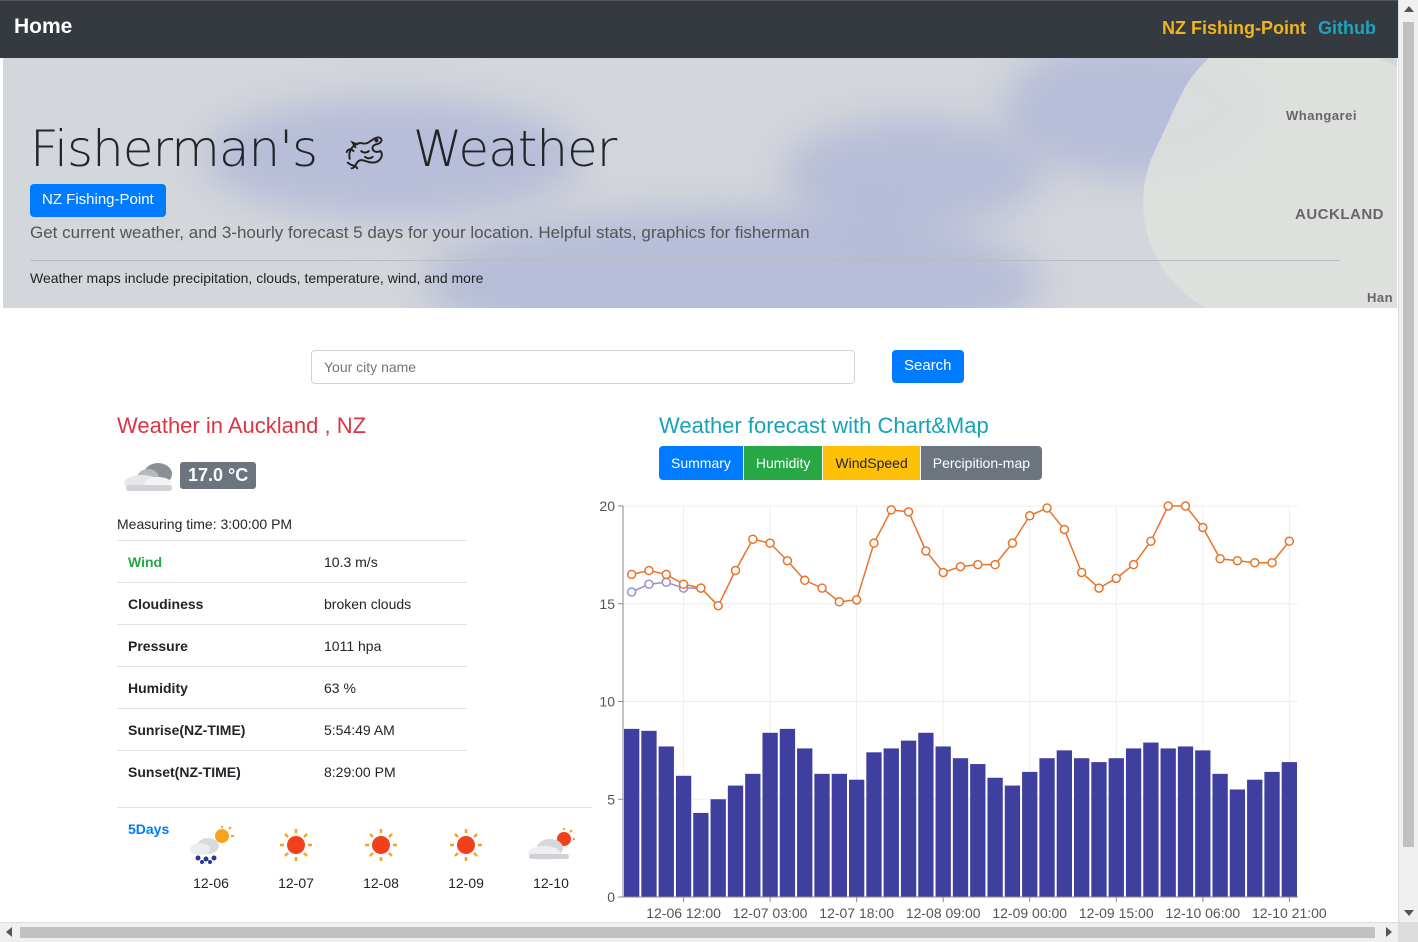  What do you see at coordinates (1321, 115) in the screenshot?
I see `map-label-whangarei: Whangarei` at bounding box center [1321, 115].